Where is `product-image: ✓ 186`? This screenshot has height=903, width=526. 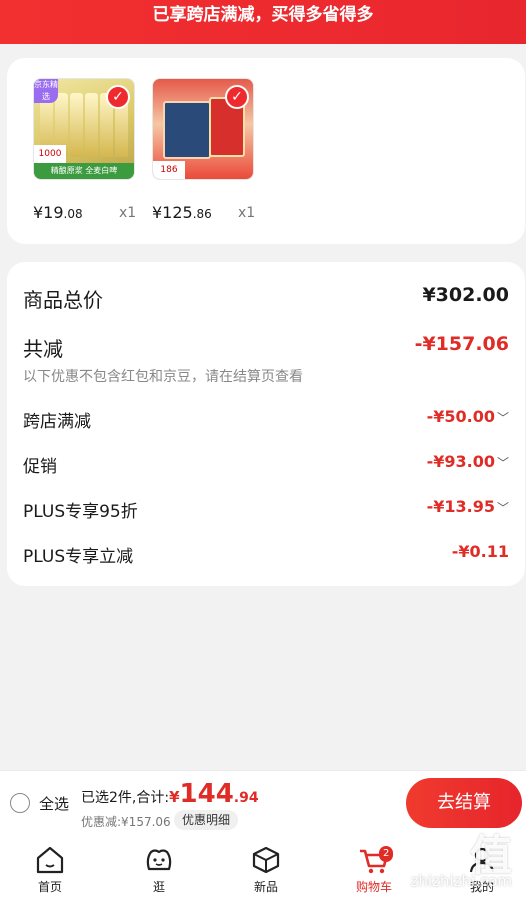
product-image: ✓ 186 is located at coordinates (203, 129).